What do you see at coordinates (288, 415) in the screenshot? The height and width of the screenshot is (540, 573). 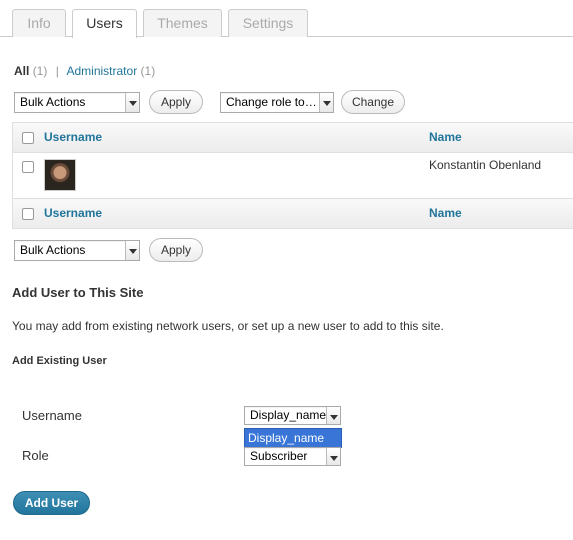 I see `username-select-value: Display_name` at bounding box center [288, 415].